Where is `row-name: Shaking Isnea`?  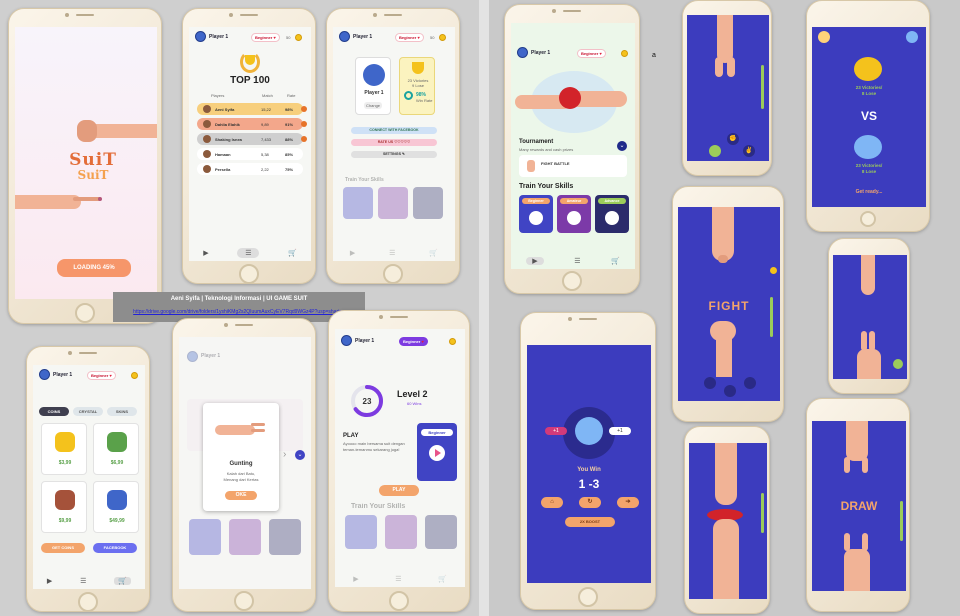
row-name: Shaking Isnea is located at coordinates (228, 139).